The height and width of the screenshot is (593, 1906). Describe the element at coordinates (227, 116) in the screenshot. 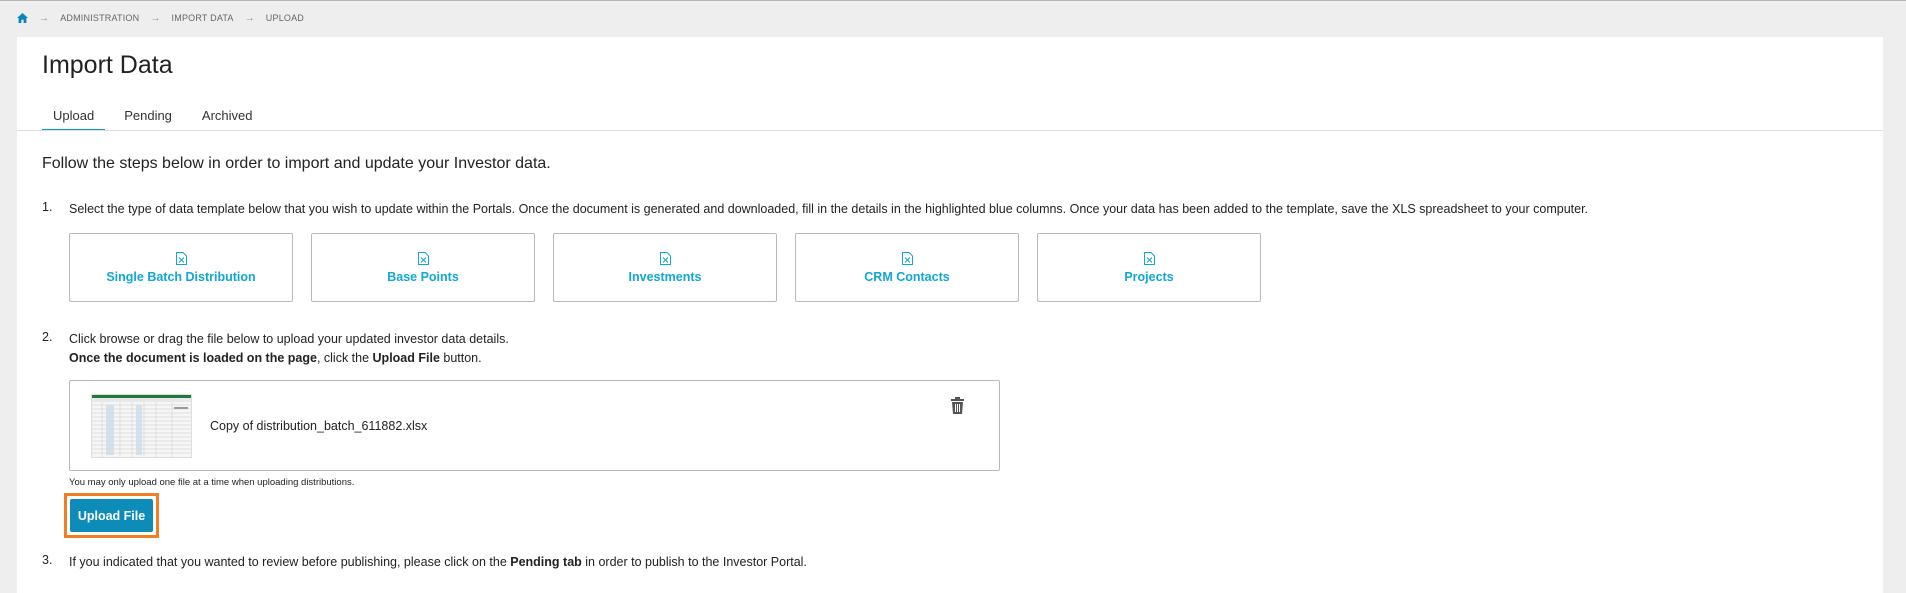

I see `tab-archived: Archived` at that location.